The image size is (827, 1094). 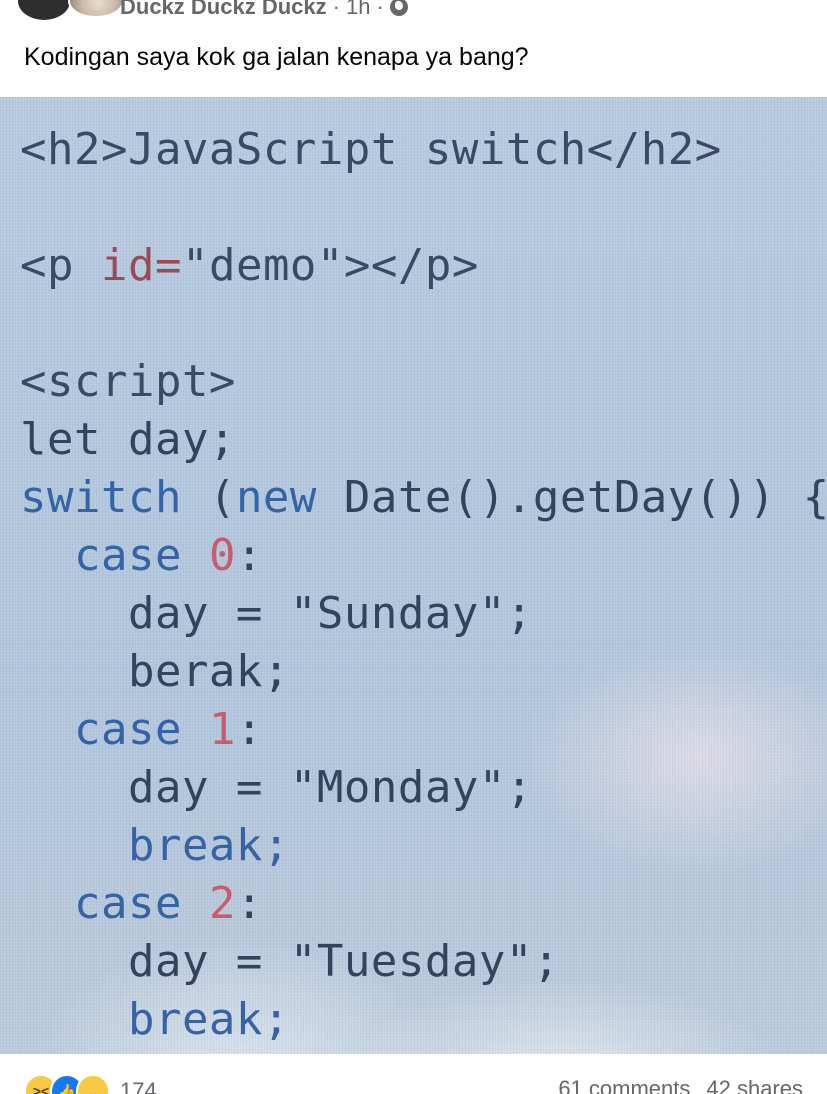 I want to click on comments-count: 61 comments, so click(x=624, y=1085).